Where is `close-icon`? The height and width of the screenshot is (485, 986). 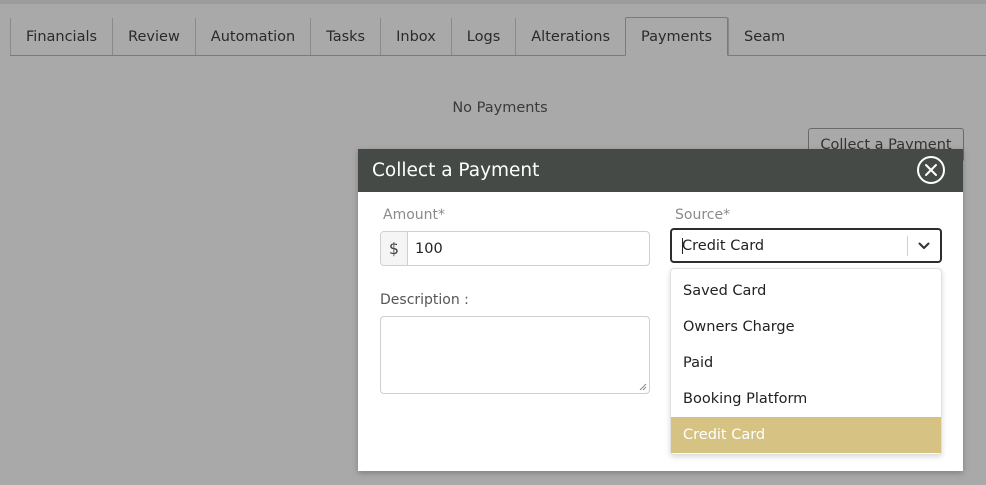 close-icon is located at coordinates (931, 170).